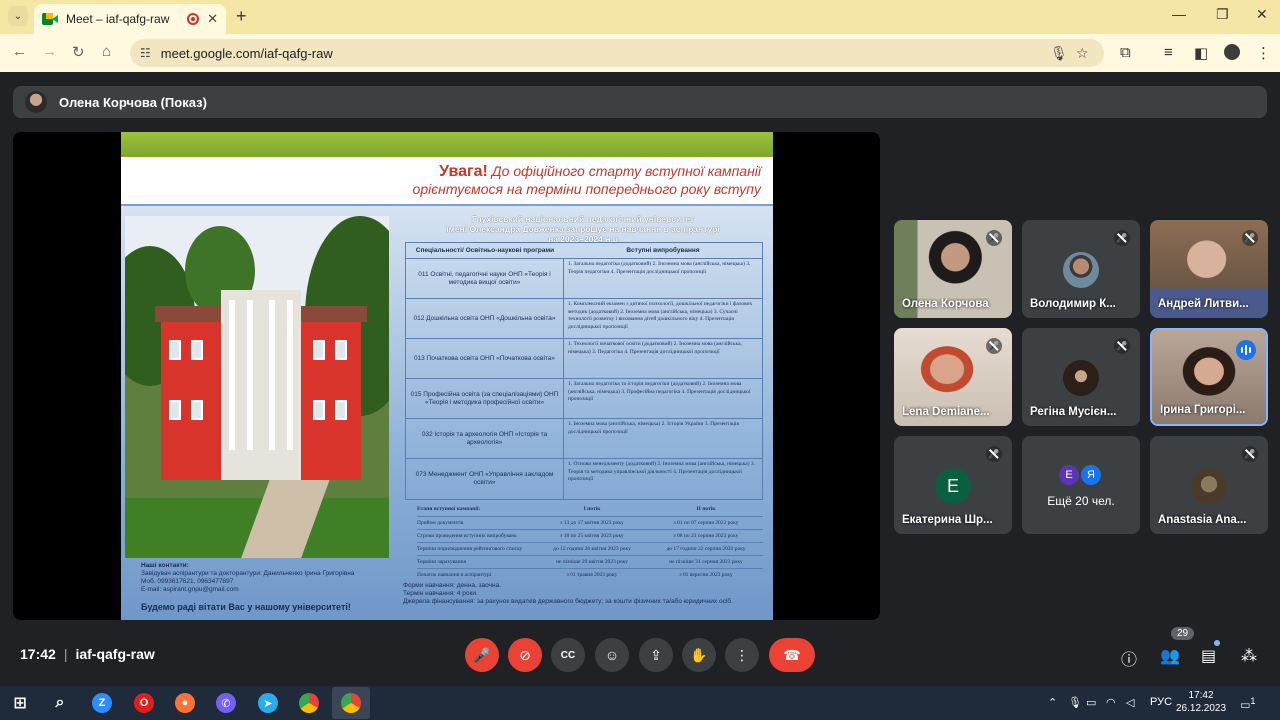  What do you see at coordinates (1081, 501) in the screenshot?
I see `more-participants-label: Ещё 20 чел.` at bounding box center [1081, 501].